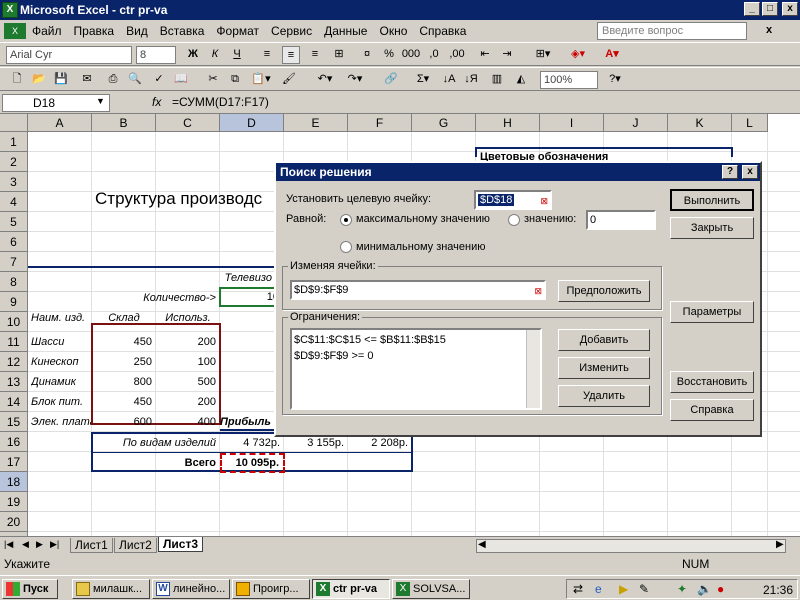 The height and width of the screenshot is (600, 800). Describe the element at coordinates (159, 80) in the screenshot. I see `spelling-icon: ✓` at that location.